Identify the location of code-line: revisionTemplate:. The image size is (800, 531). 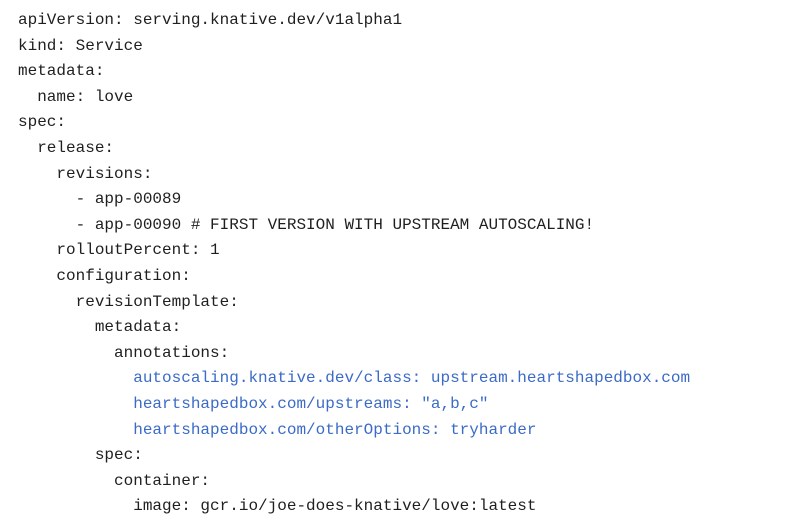
(128, 301).